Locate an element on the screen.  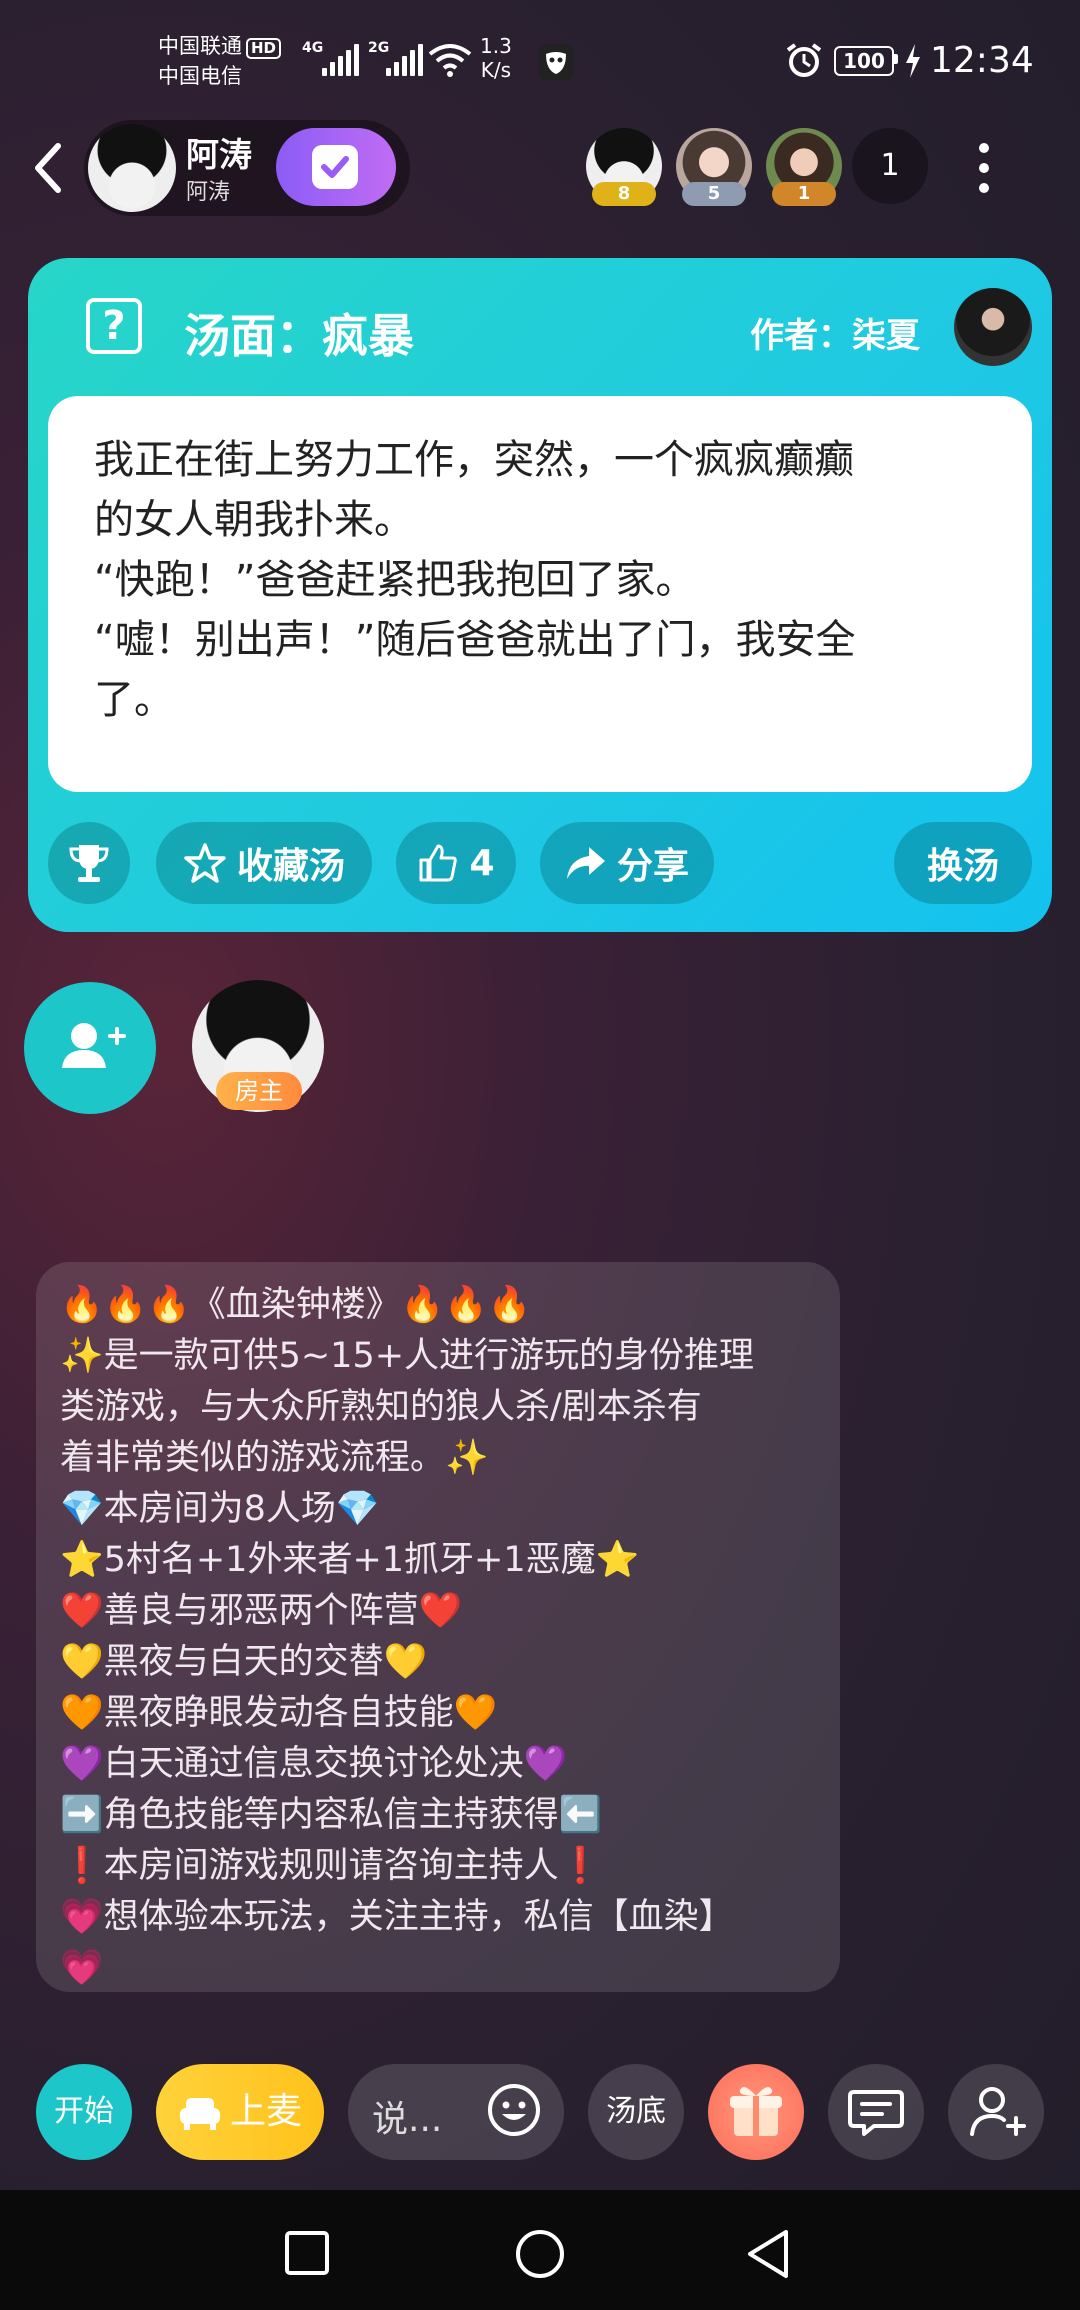
checkin-button is located at coordinates (336, 167).